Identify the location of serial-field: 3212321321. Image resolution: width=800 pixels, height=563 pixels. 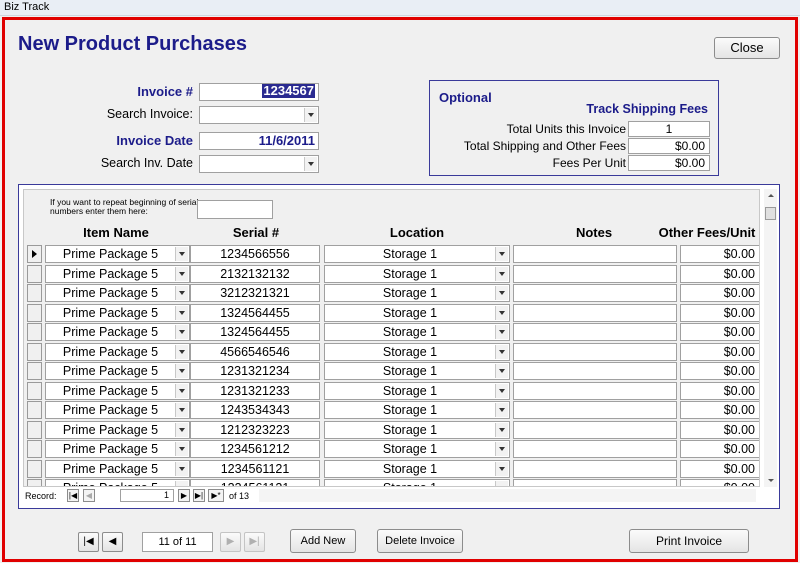
(255, 293).